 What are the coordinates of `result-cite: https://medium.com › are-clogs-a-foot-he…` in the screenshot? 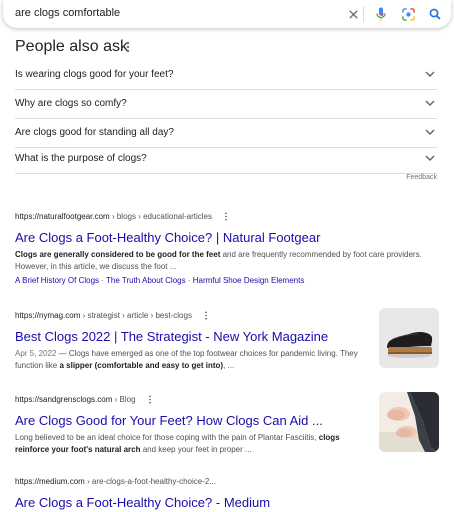 It's located at (227, 482).